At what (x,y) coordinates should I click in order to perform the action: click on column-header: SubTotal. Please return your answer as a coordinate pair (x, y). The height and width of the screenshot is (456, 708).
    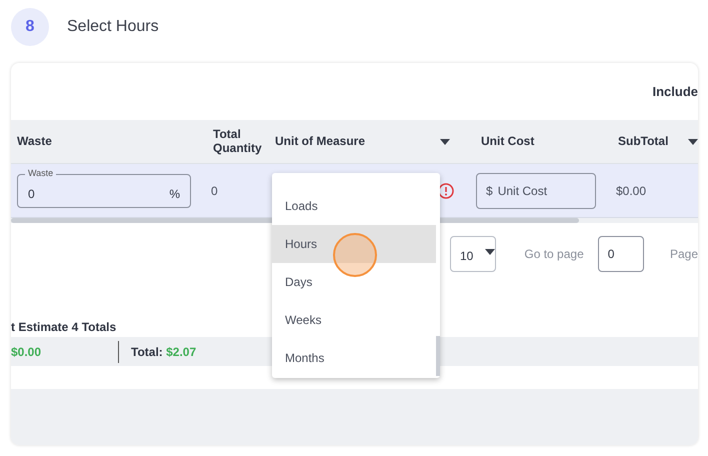
    Looking at the image, I should click on (644, 141).